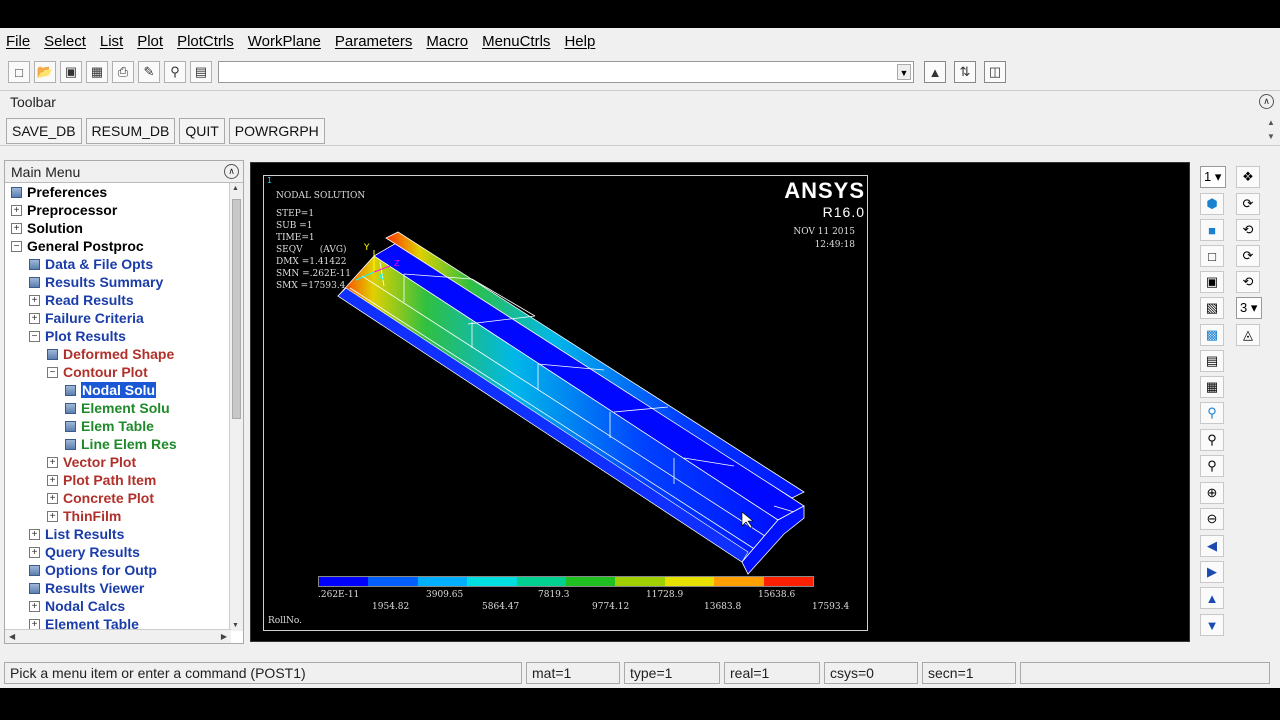  Describe the element at coordinates (118, 426) in the screenshot. I see `main-menu-item: Elem Table` at that location.